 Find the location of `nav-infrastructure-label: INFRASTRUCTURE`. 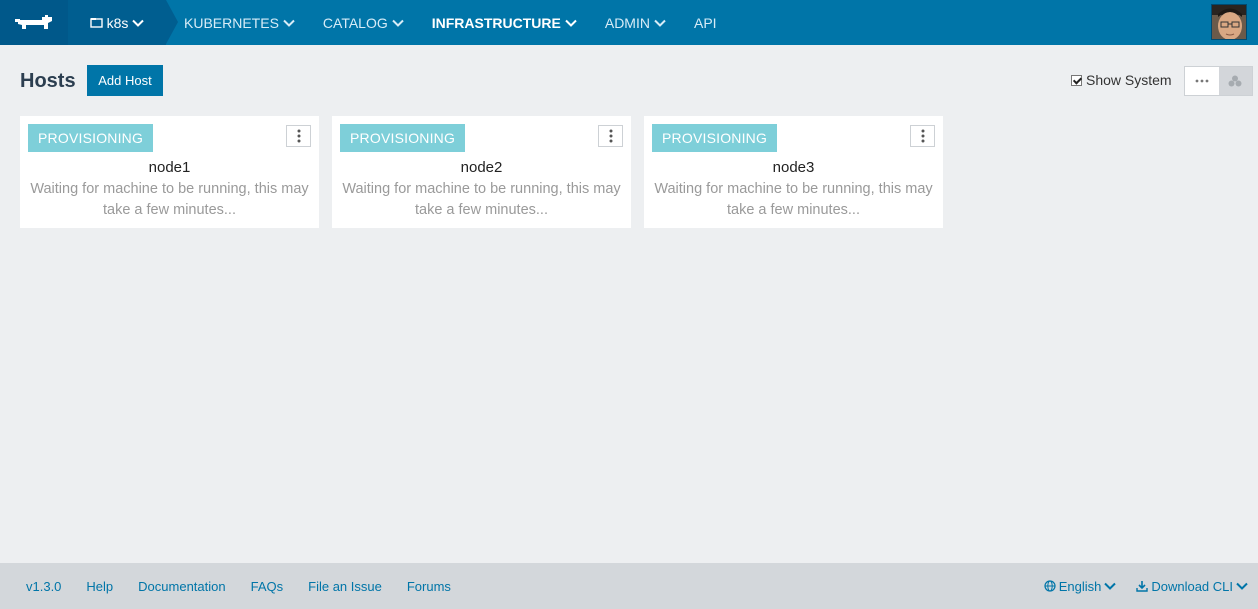

nav-infrastructure-label: INFRASTRUCTURE is located at coordinates (496, 22).